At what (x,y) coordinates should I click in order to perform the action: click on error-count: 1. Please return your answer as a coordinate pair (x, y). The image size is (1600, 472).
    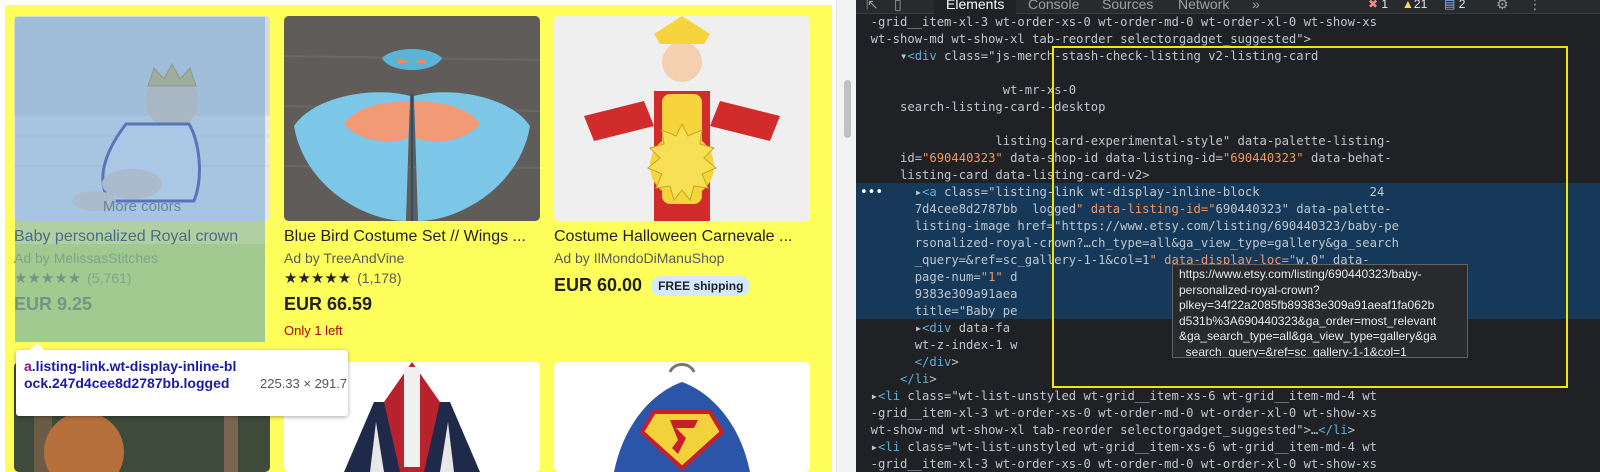
    Looking at the image, I should click on (1385, 5).